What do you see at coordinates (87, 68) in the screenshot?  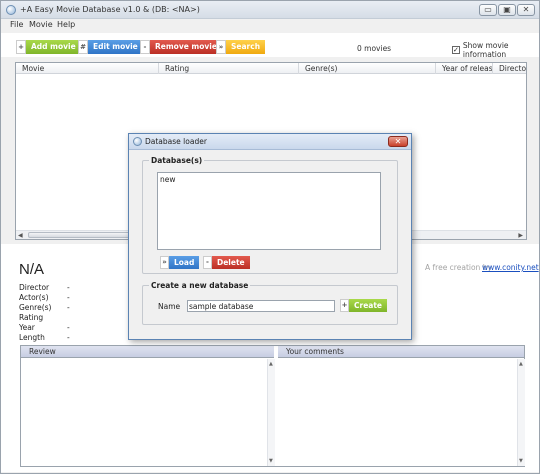 I see `column-movie: Movie` at bounding box center [87, 68].